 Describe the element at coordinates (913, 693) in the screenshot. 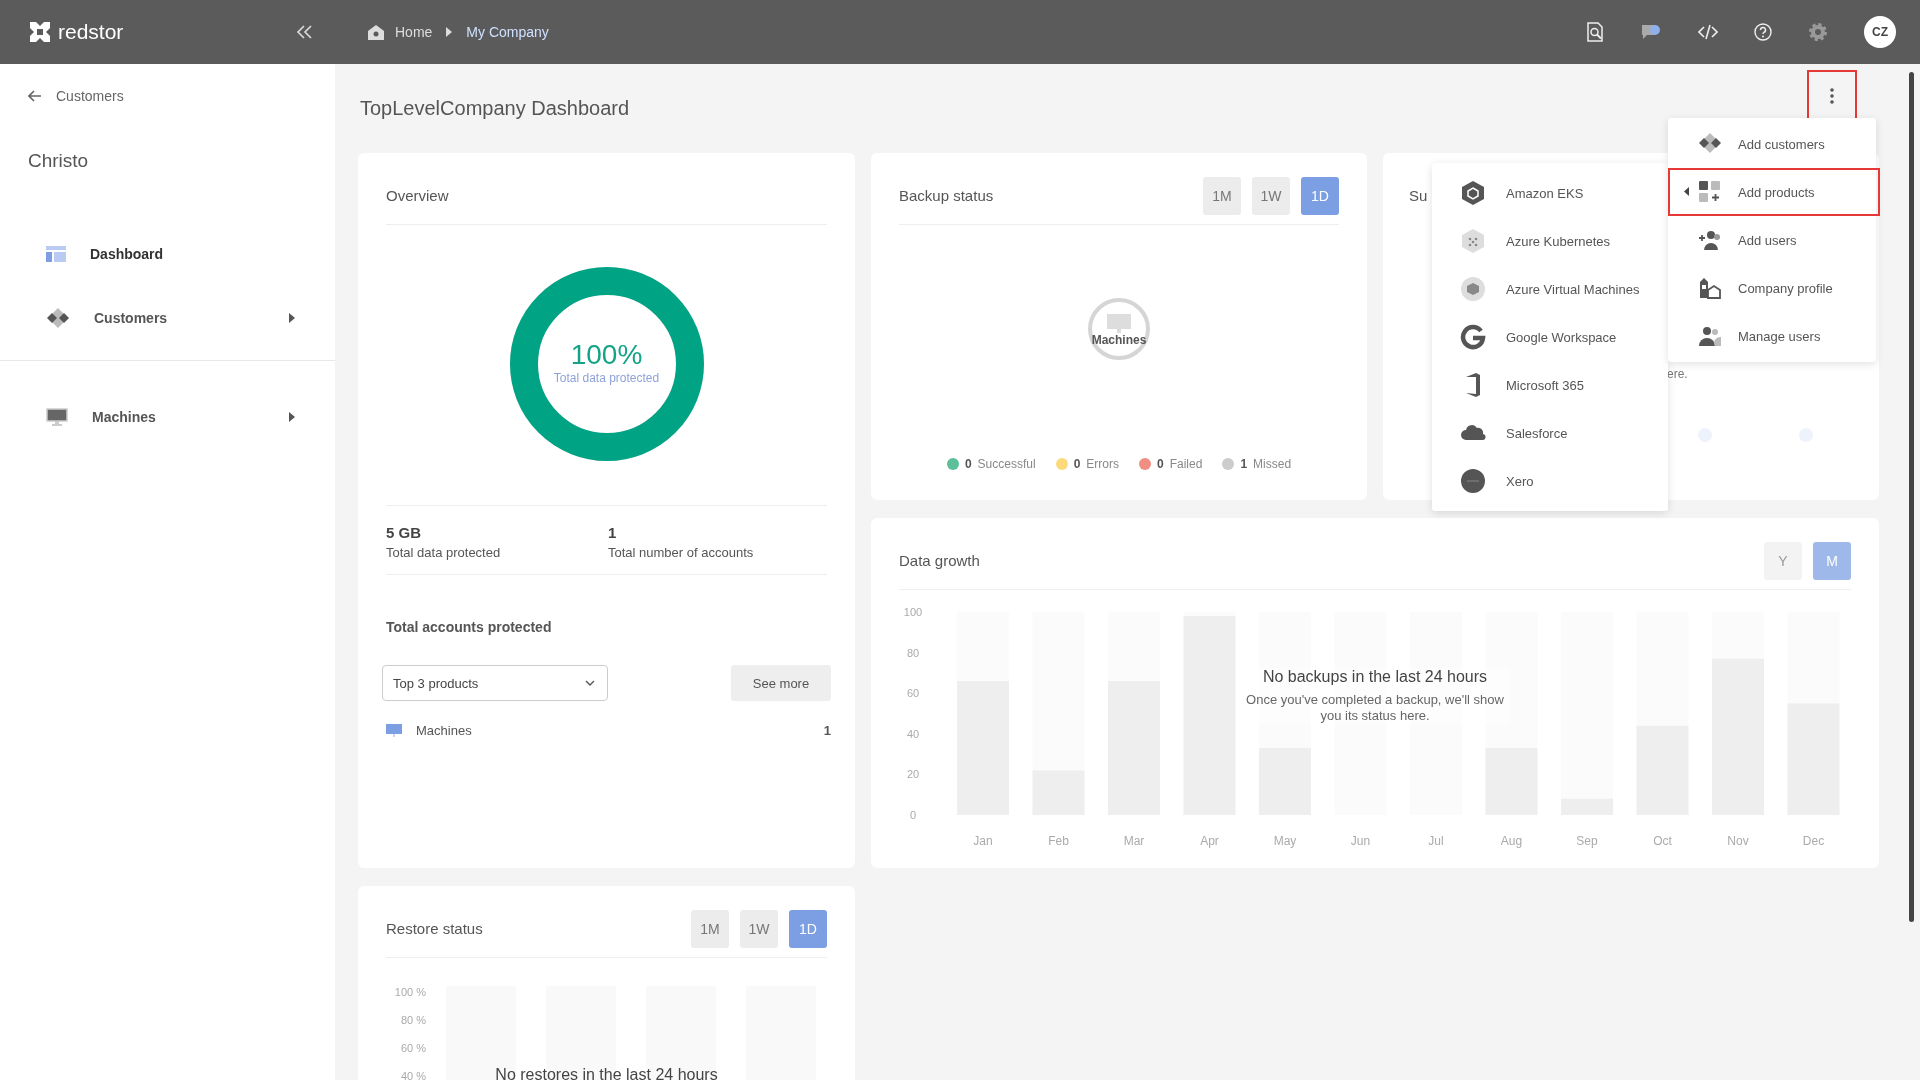

I see `axis-tick-label: 60` at that location.